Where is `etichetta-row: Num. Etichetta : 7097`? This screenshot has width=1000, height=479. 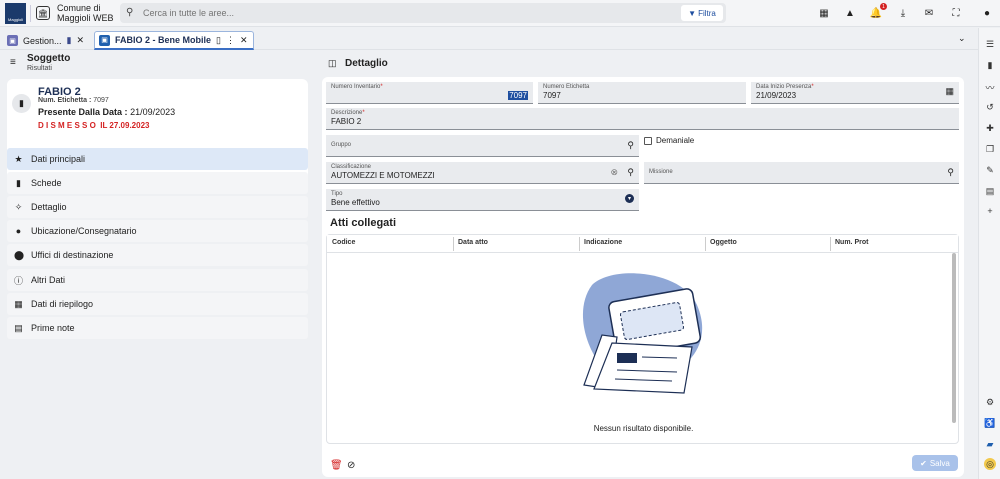 etichetta-row: Num. Etichetta : 7097 is located at coordinates (73, 100).